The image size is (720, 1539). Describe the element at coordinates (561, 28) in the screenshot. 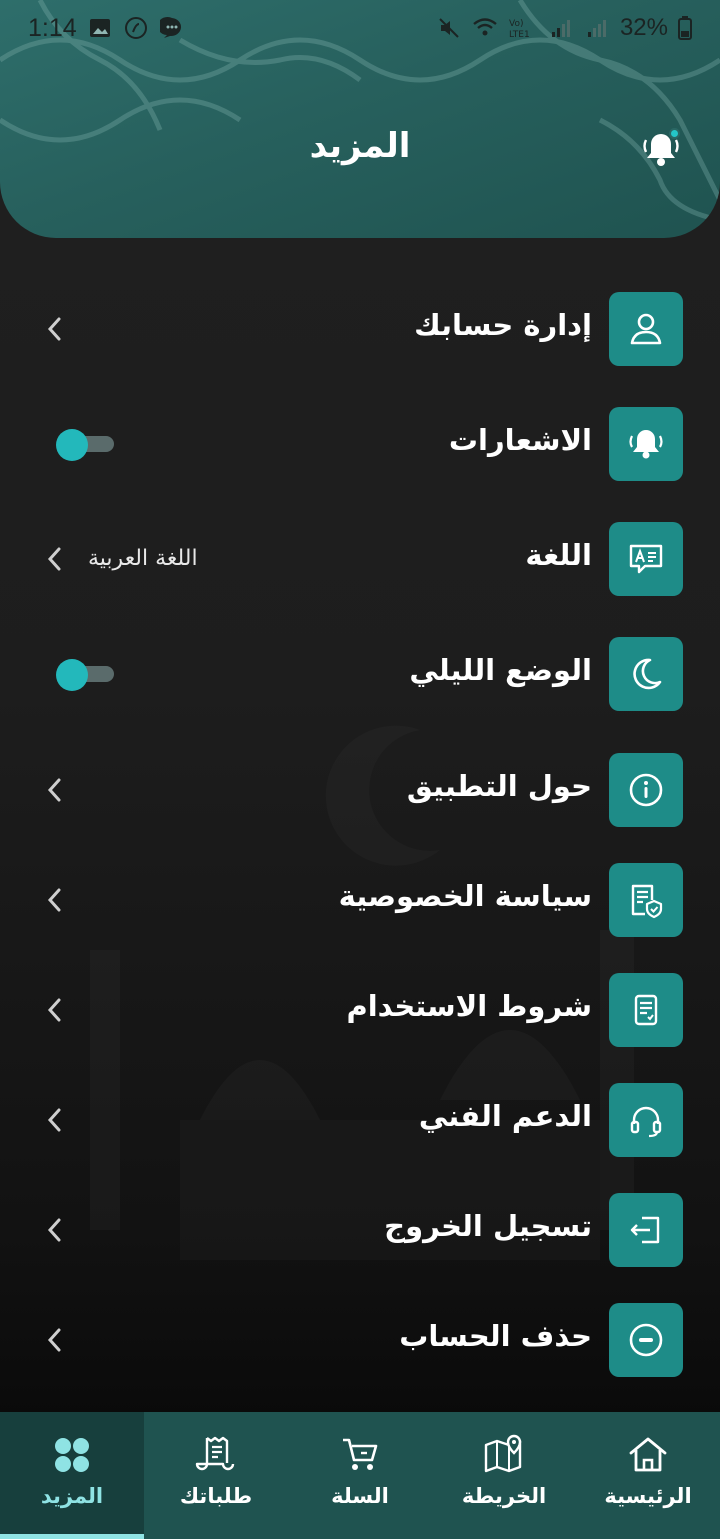

I see `signal-icon` at that location.